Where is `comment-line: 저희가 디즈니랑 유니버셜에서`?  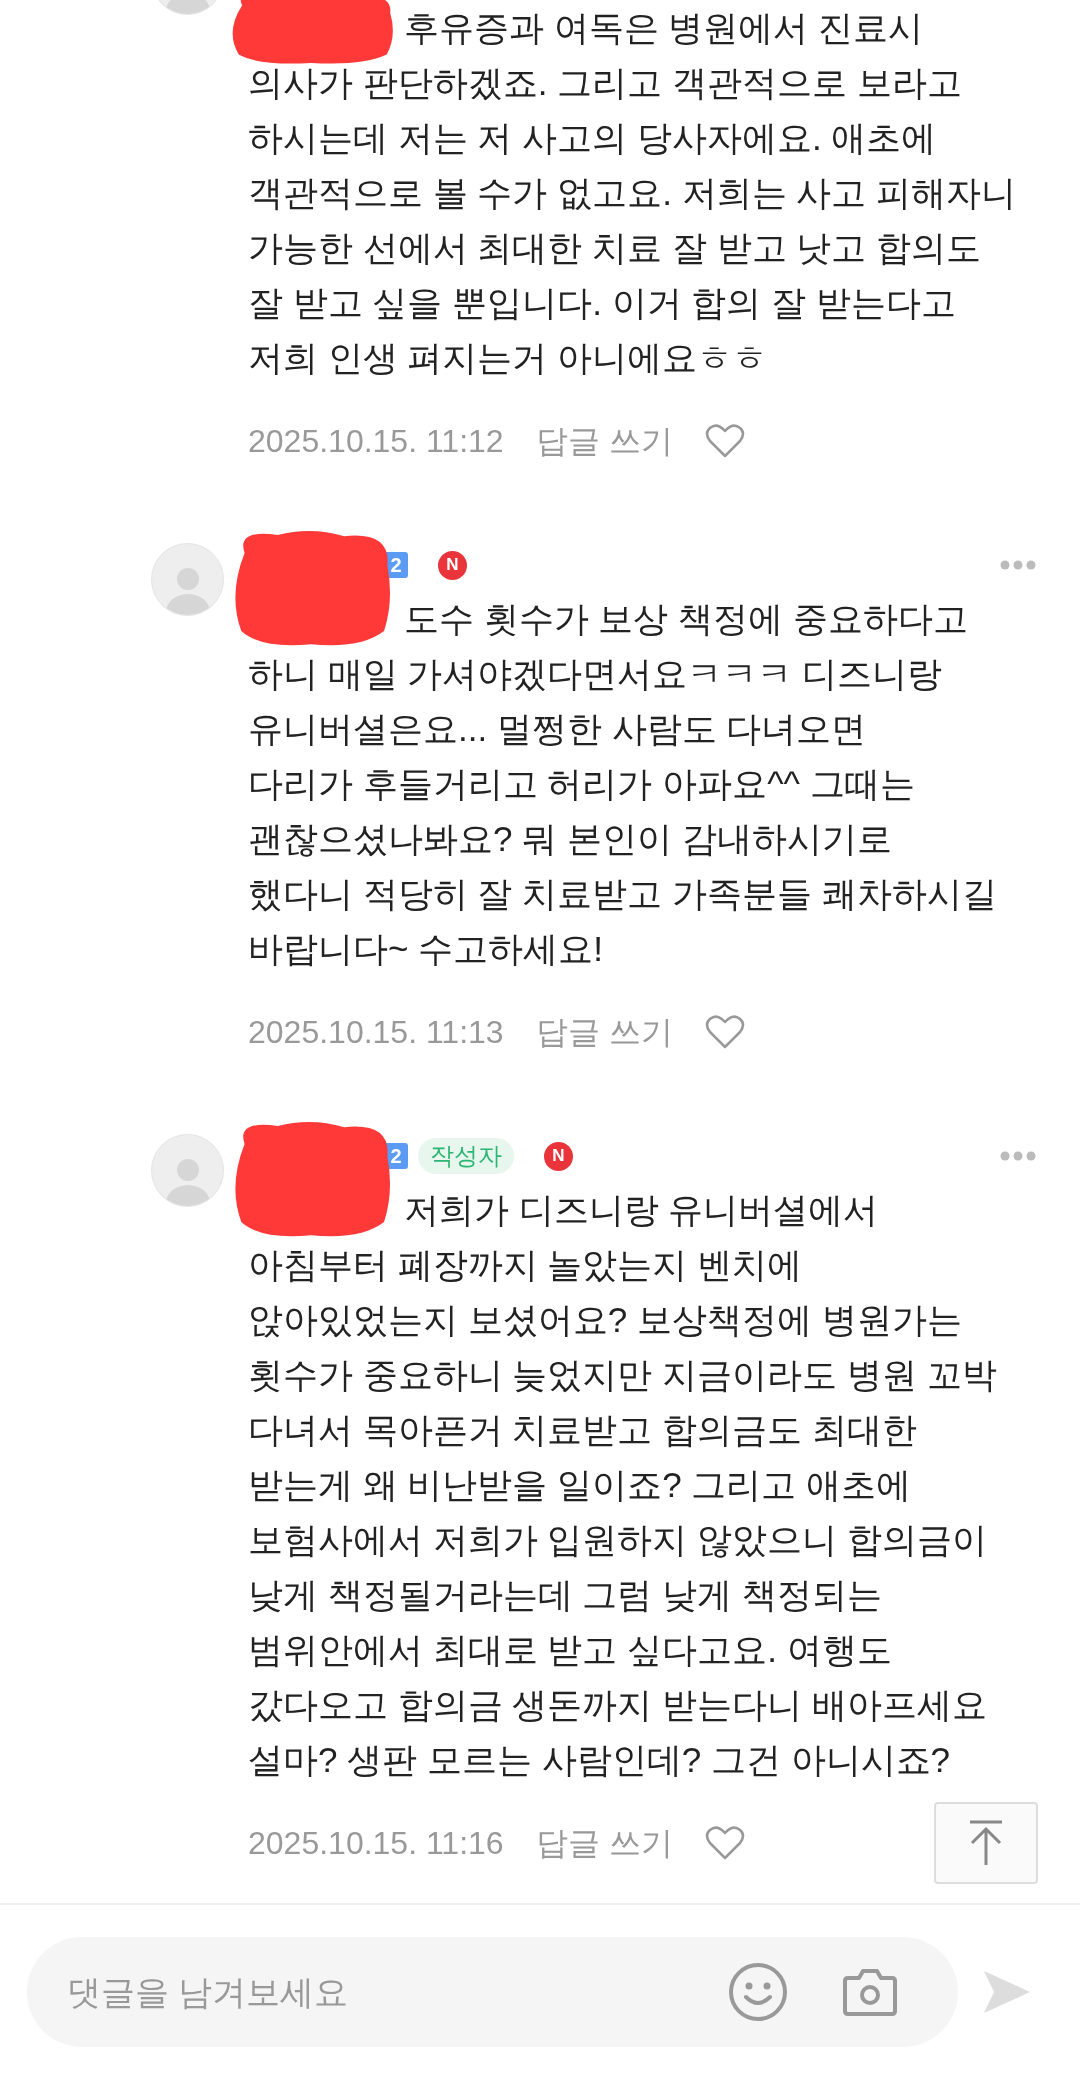
comment-line: 저희가 디즈니랑 유니버셜에서 is located at coordinates (641, 1210).